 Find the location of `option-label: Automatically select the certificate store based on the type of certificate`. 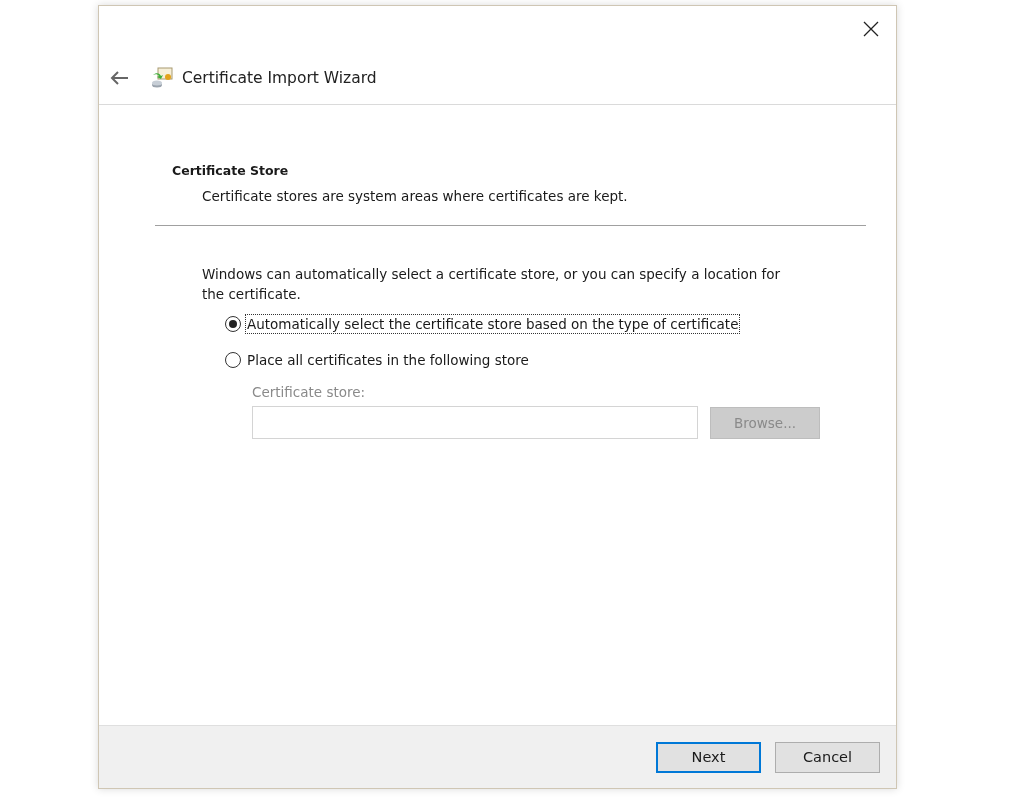

option-label: Automatically select the certificate store based on the type of certificate is located at coordinates (493, 324).